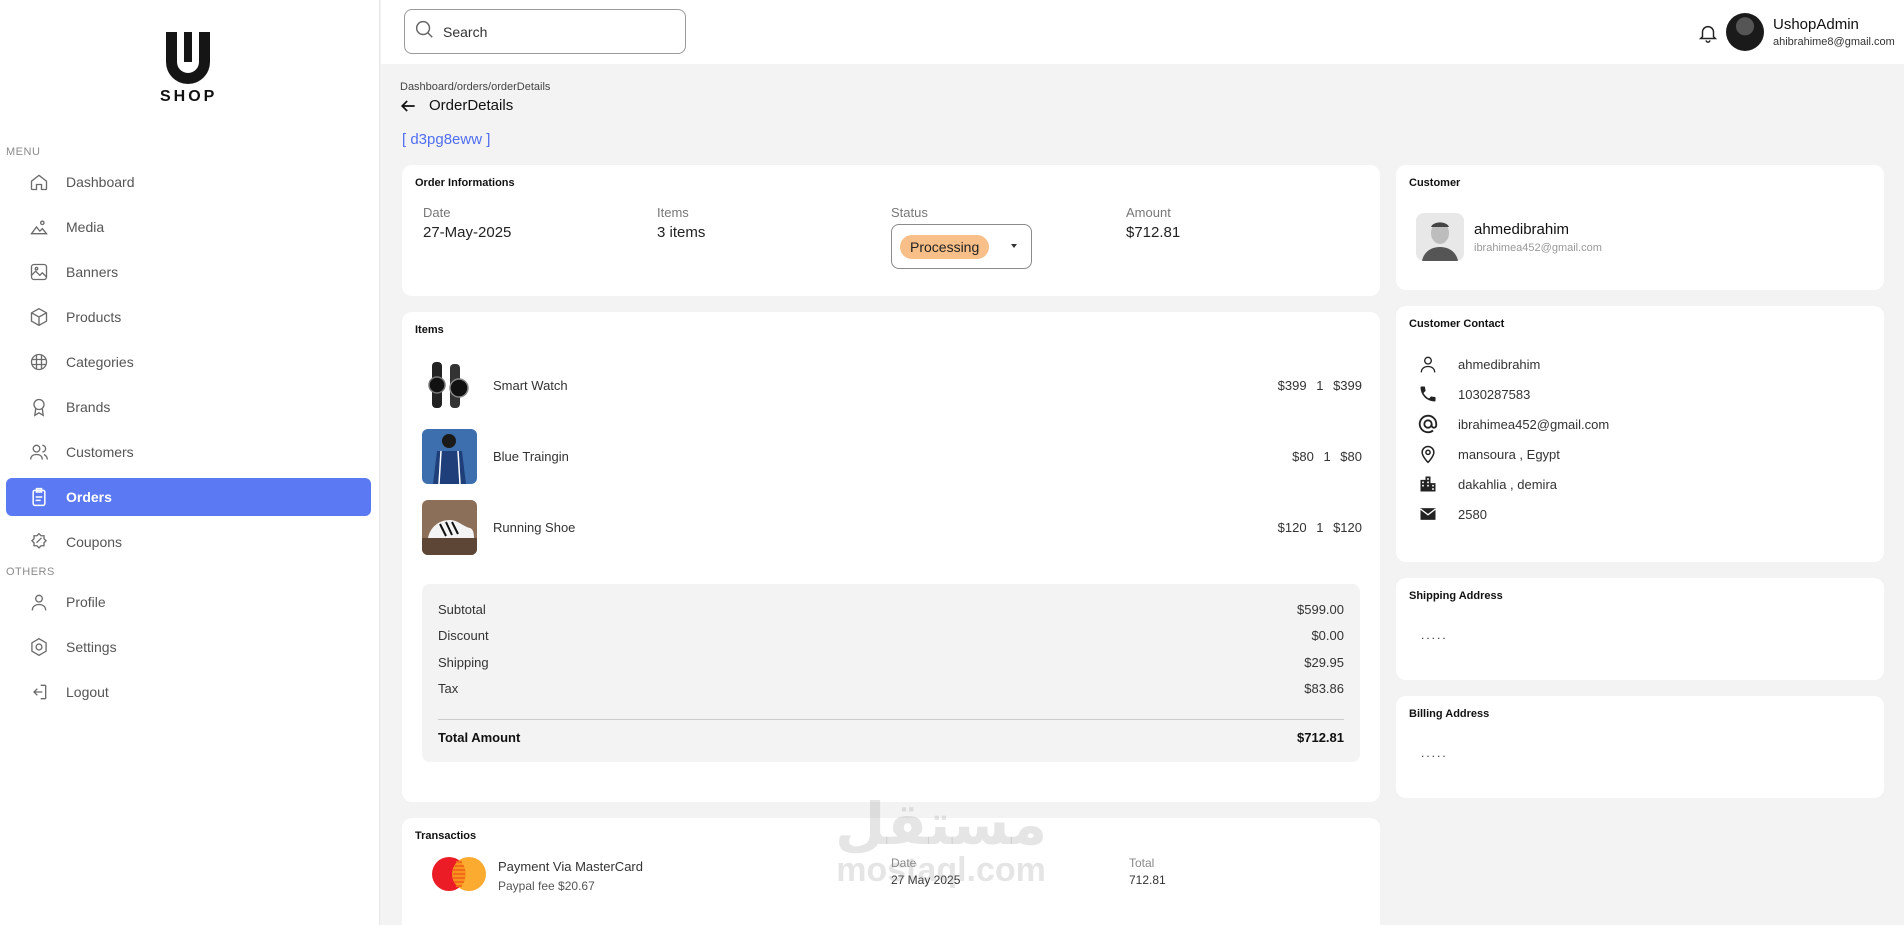  What do you see at coordinates (1428, 394) in the screenshot?
I see `phone-icon` at bounding box center [1428, 394].